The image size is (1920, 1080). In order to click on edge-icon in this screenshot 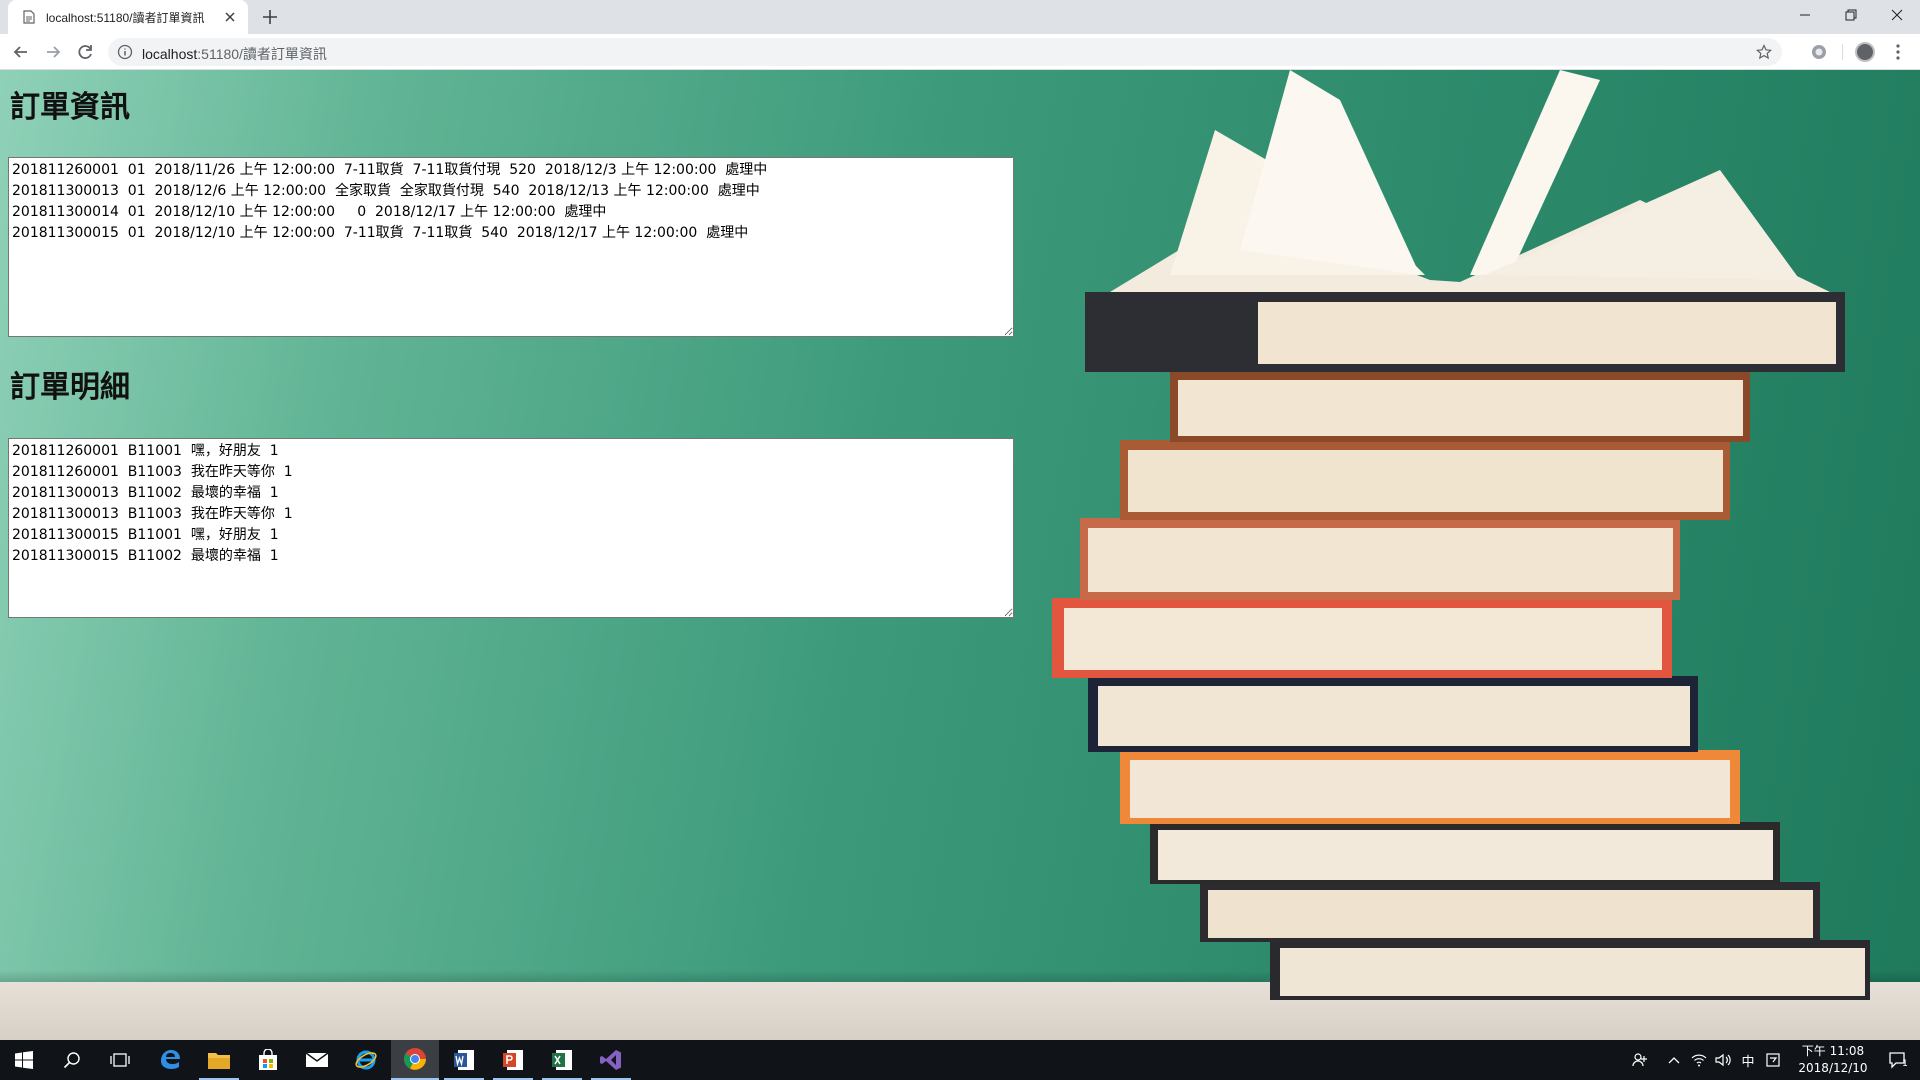, I will do `click(170, 1059)`.